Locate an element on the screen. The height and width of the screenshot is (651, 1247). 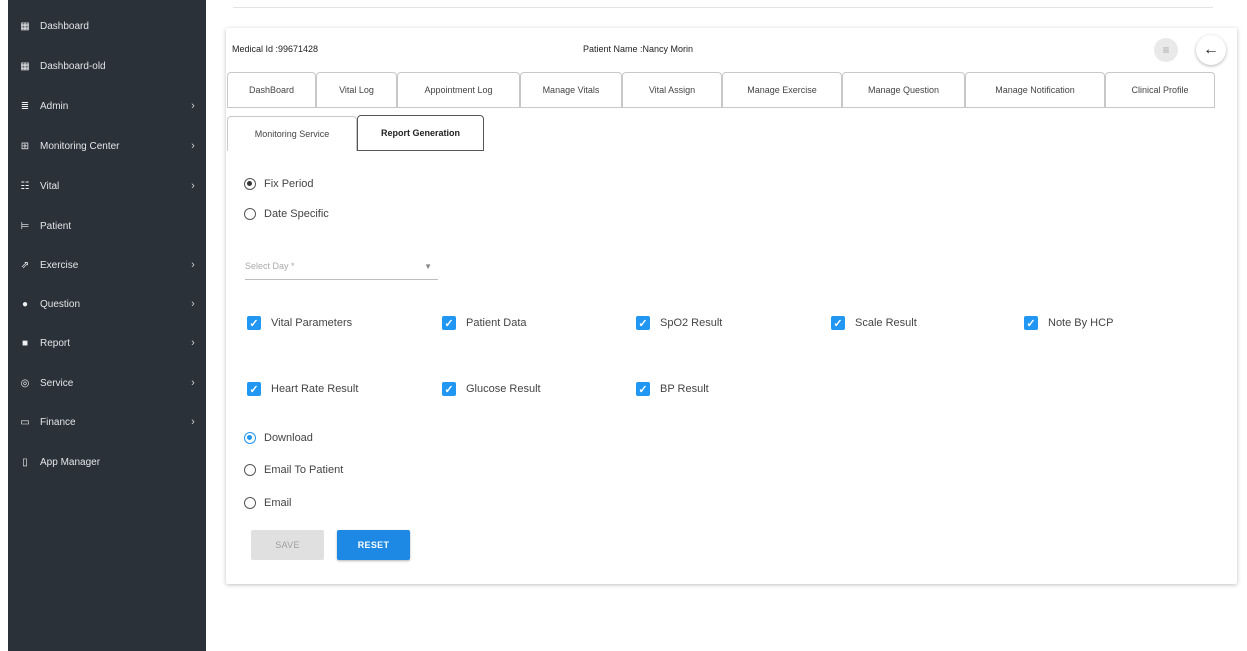
tab-manage-vitals: Manage Vitals is located at coordinates (571, 89).